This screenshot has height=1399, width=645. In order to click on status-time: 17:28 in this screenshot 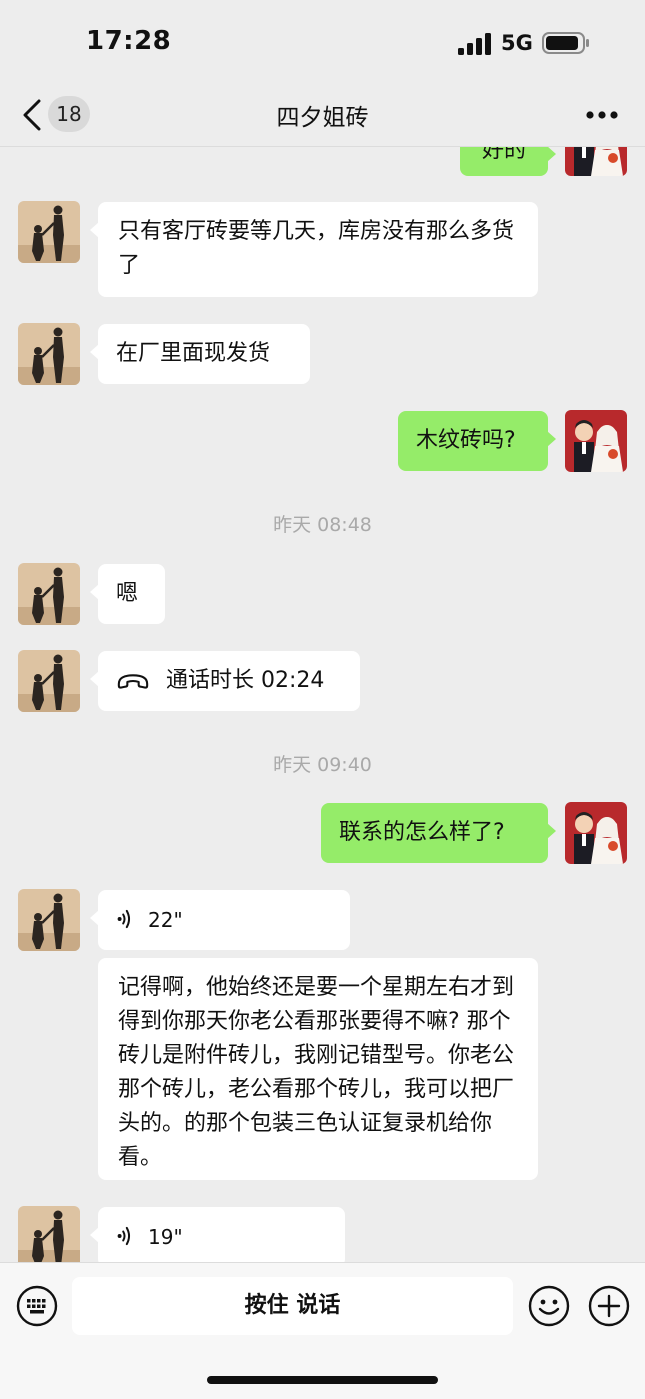, I will do `click(129, 41)`.